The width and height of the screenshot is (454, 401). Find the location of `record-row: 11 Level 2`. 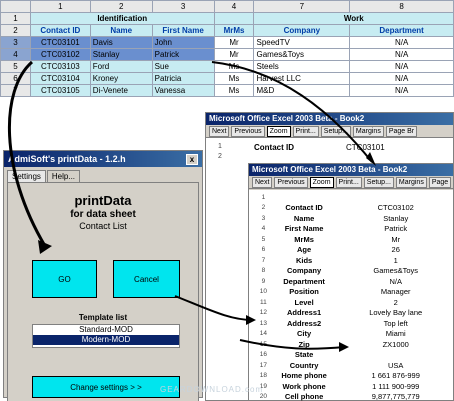

record-row: 11 Level 2 is located at coordinates (355, 302).